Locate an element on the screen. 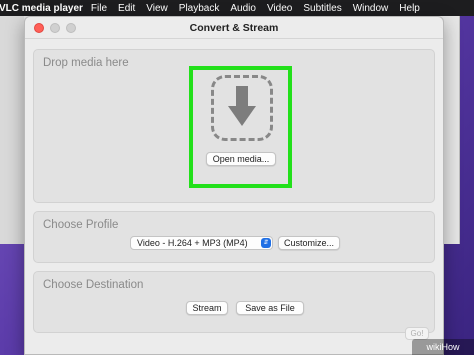  menu-playback: Playback is located at coordinates (205, 8).